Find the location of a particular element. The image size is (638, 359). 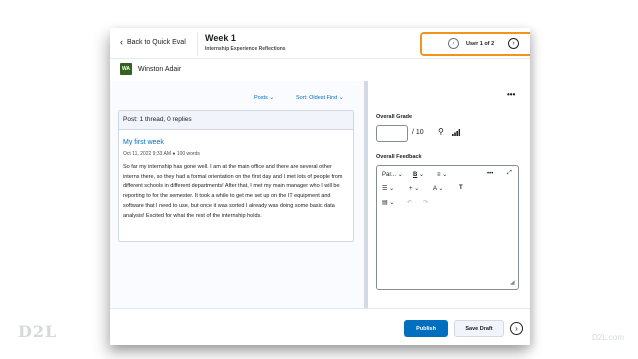

table-button: ▤ ⌄ is located at coordinates (388, 202).